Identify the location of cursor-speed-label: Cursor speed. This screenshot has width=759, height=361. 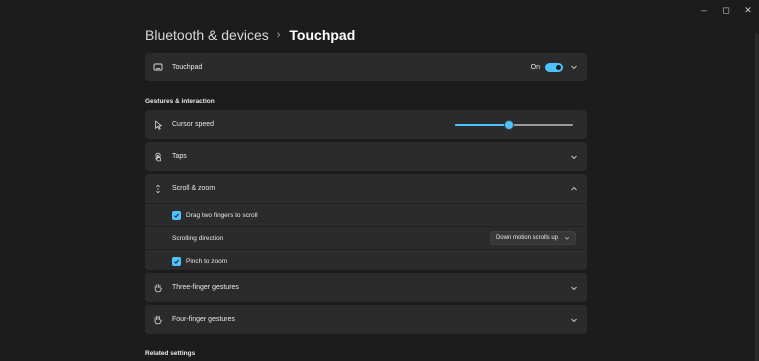
(193, 124).